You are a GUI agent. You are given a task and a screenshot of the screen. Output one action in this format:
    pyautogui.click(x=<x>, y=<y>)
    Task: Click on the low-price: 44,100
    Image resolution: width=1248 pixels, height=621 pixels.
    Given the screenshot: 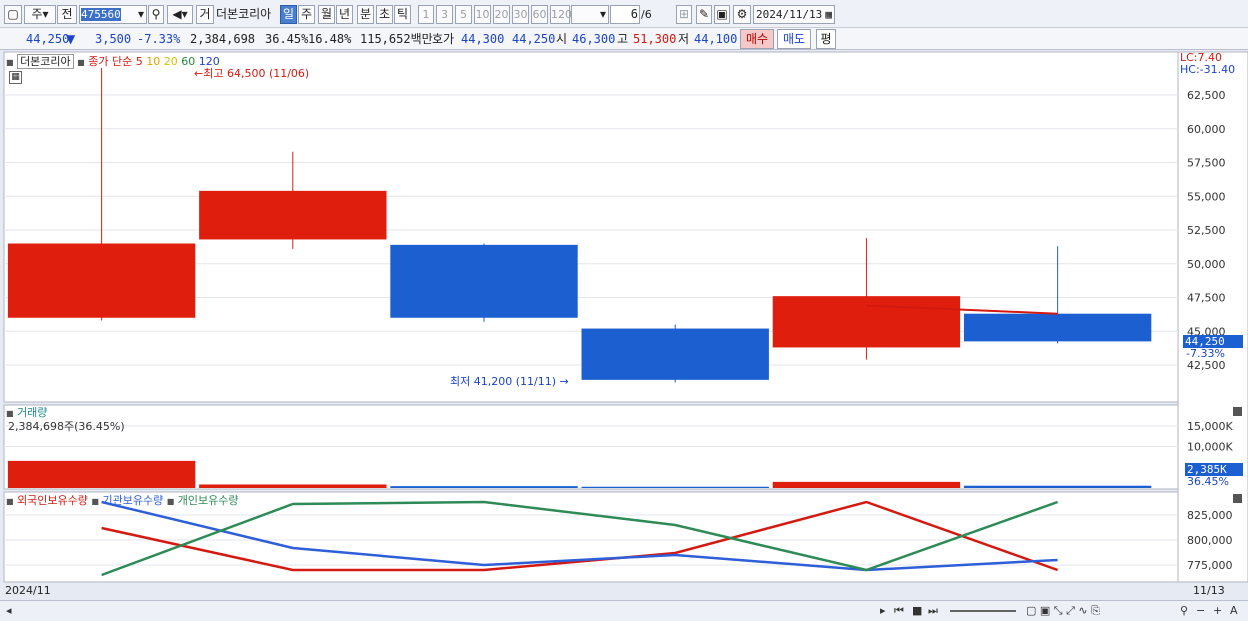 What is the action you would take?
    pyautogui.click(x=716, y=39)
    